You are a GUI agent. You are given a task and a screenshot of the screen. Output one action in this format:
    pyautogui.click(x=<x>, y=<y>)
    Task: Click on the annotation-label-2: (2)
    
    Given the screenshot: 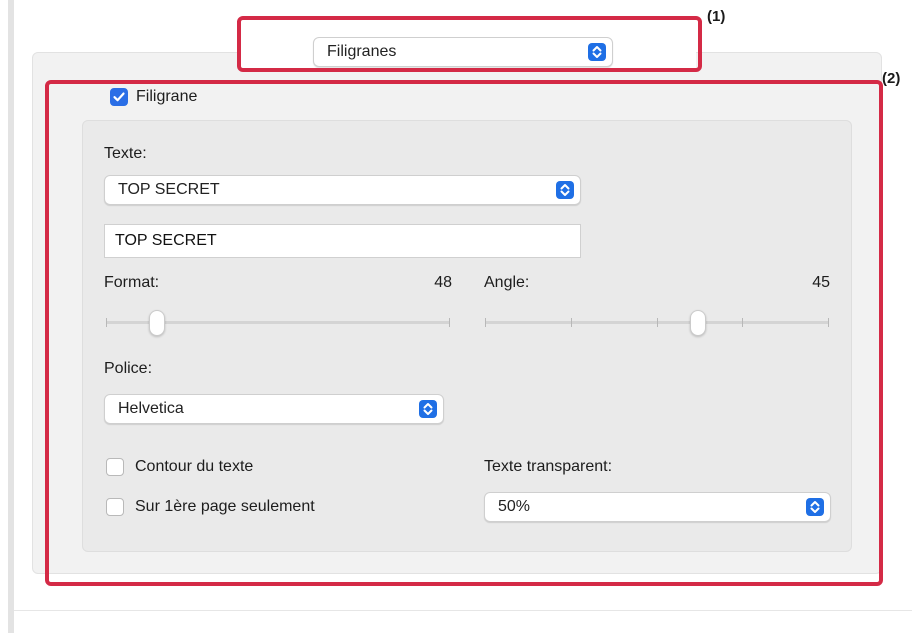 What is the action you would take?
    pyautogui.click(x=891, y=78)
    